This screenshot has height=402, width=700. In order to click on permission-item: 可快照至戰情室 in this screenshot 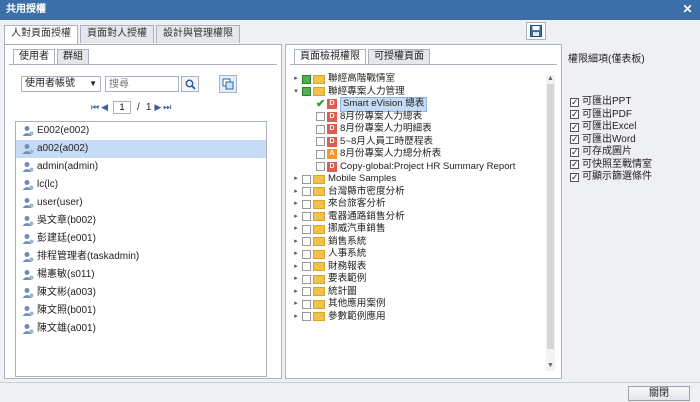, I will do `click(611, 164)`.